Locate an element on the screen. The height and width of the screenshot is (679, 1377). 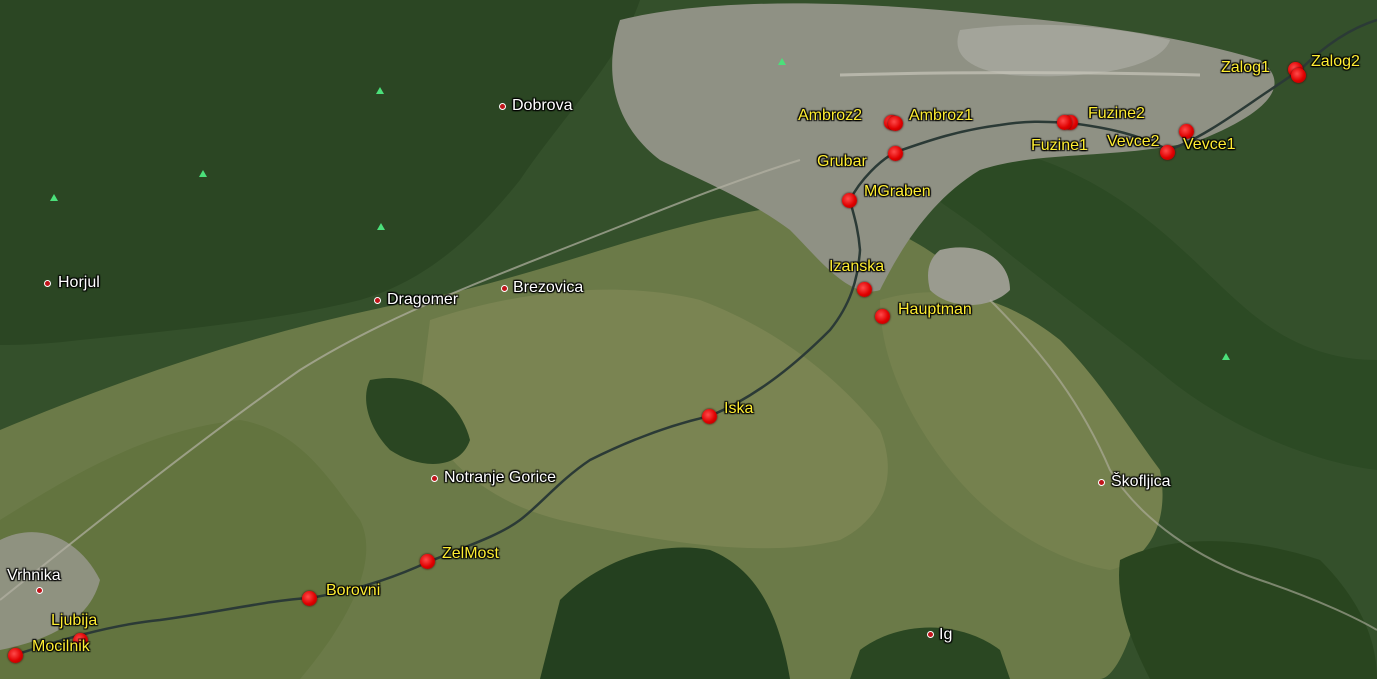
town-marker-notranje-gorice is located at coordinates (434, 478).